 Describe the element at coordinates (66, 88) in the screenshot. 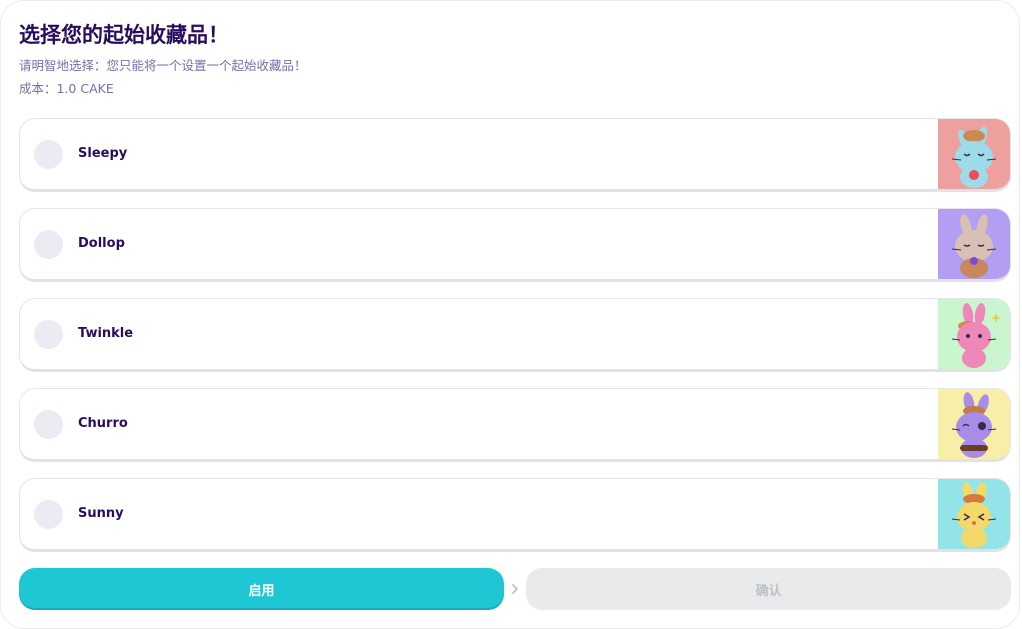

I see `cost-text: 成本：1.0 CAKE` at that location.